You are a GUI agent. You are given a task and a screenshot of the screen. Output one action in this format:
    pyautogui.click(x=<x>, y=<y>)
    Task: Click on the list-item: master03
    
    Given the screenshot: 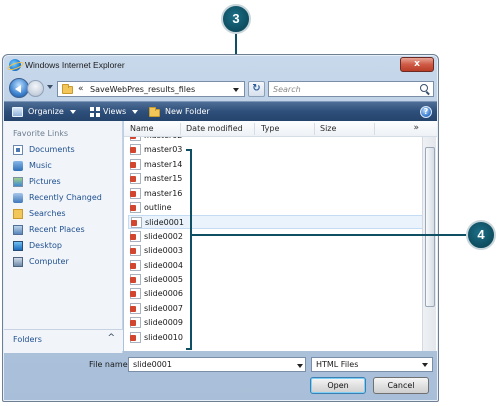 What is the action you would take?
    pyautogui.click(x=276, y=150)
    